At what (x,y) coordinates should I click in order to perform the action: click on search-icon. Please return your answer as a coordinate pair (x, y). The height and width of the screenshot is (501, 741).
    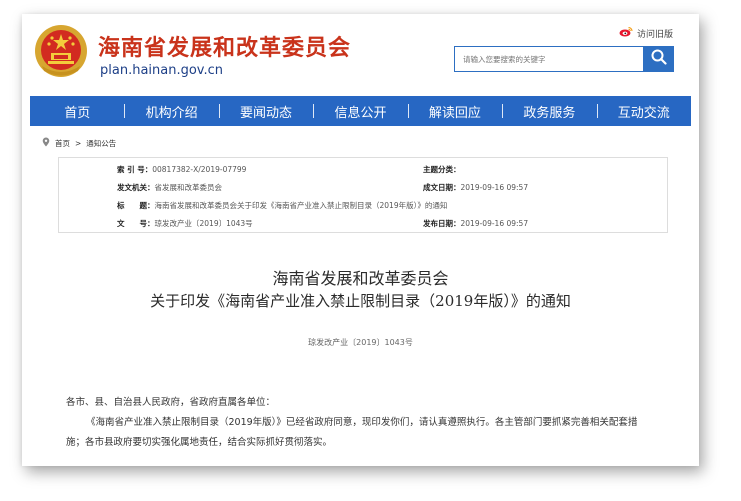
    Looking at the image, I should click on (659, 59).